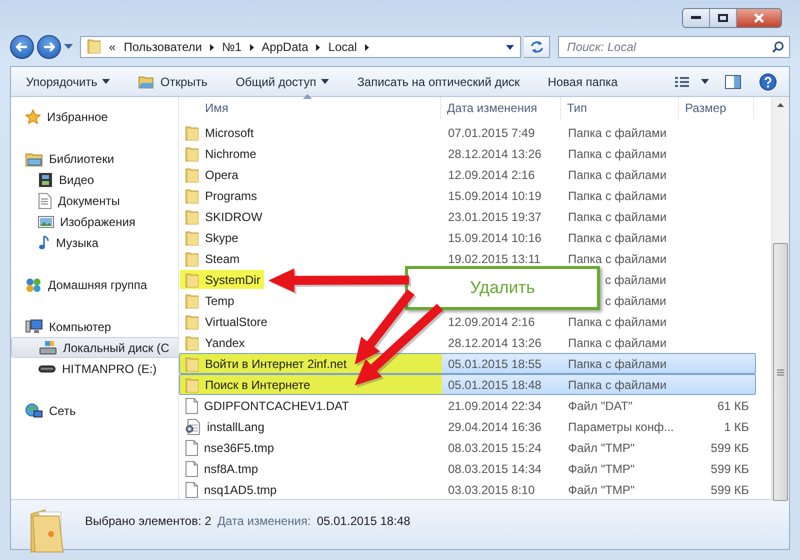 This screenshot has width=800, height=560. I want to click on help-icon, so click(768, 81).